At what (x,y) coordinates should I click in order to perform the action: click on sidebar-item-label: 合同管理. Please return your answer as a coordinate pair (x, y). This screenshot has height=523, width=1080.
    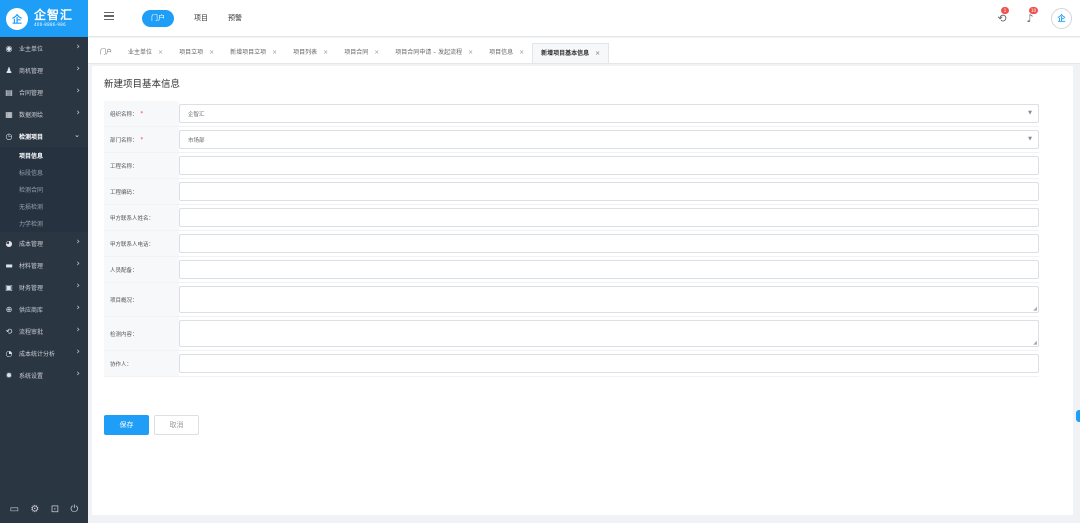
    Looking at the image, I should click on (31, 93).